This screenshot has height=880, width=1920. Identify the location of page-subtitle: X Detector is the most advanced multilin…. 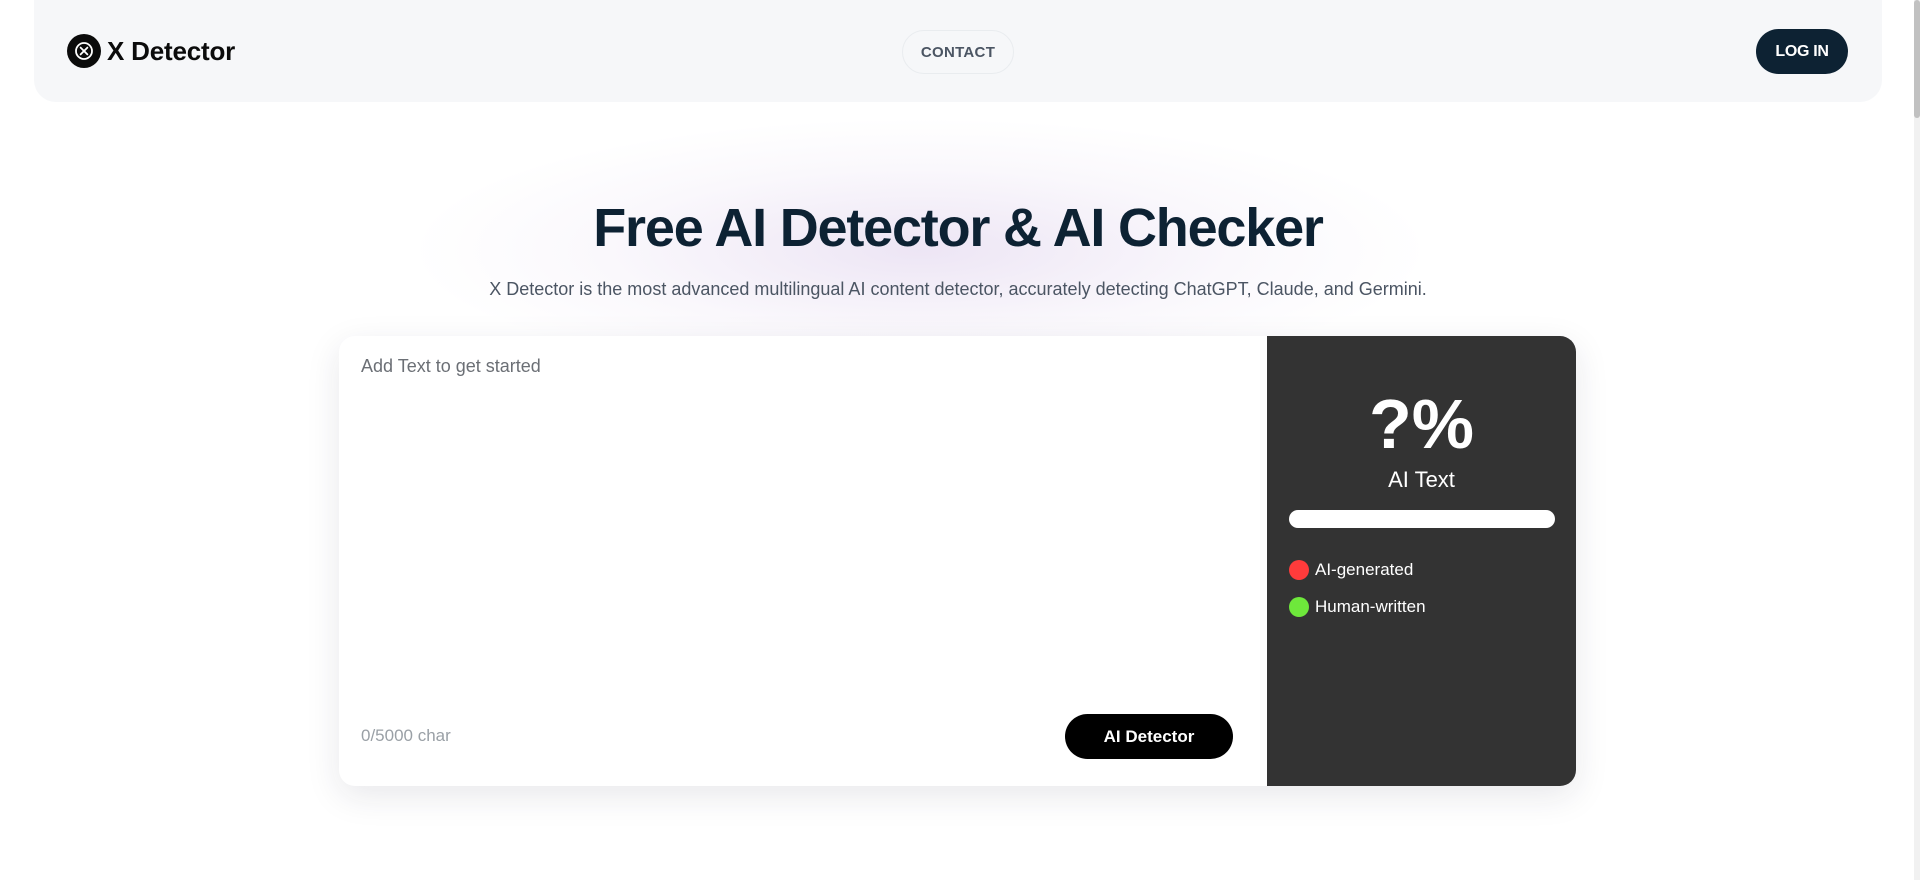
(958, 289).